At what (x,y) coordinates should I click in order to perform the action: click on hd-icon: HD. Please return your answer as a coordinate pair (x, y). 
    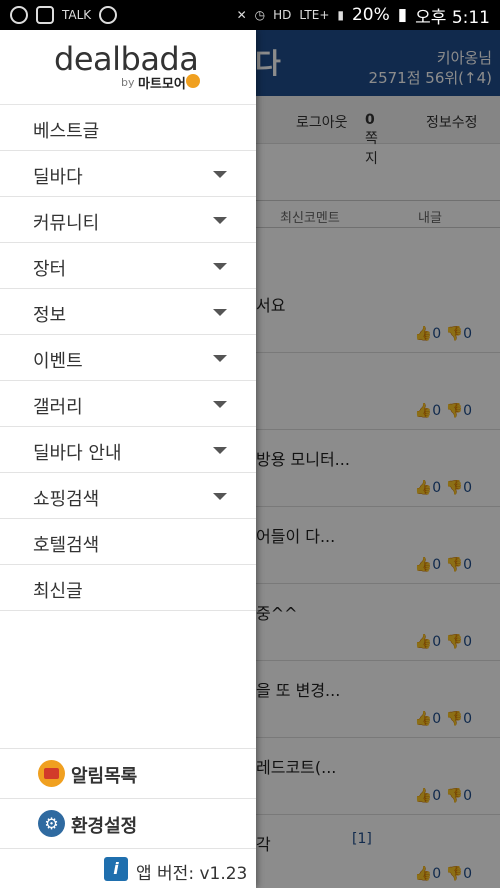
    Looking at the image, I should click on (282, 15).